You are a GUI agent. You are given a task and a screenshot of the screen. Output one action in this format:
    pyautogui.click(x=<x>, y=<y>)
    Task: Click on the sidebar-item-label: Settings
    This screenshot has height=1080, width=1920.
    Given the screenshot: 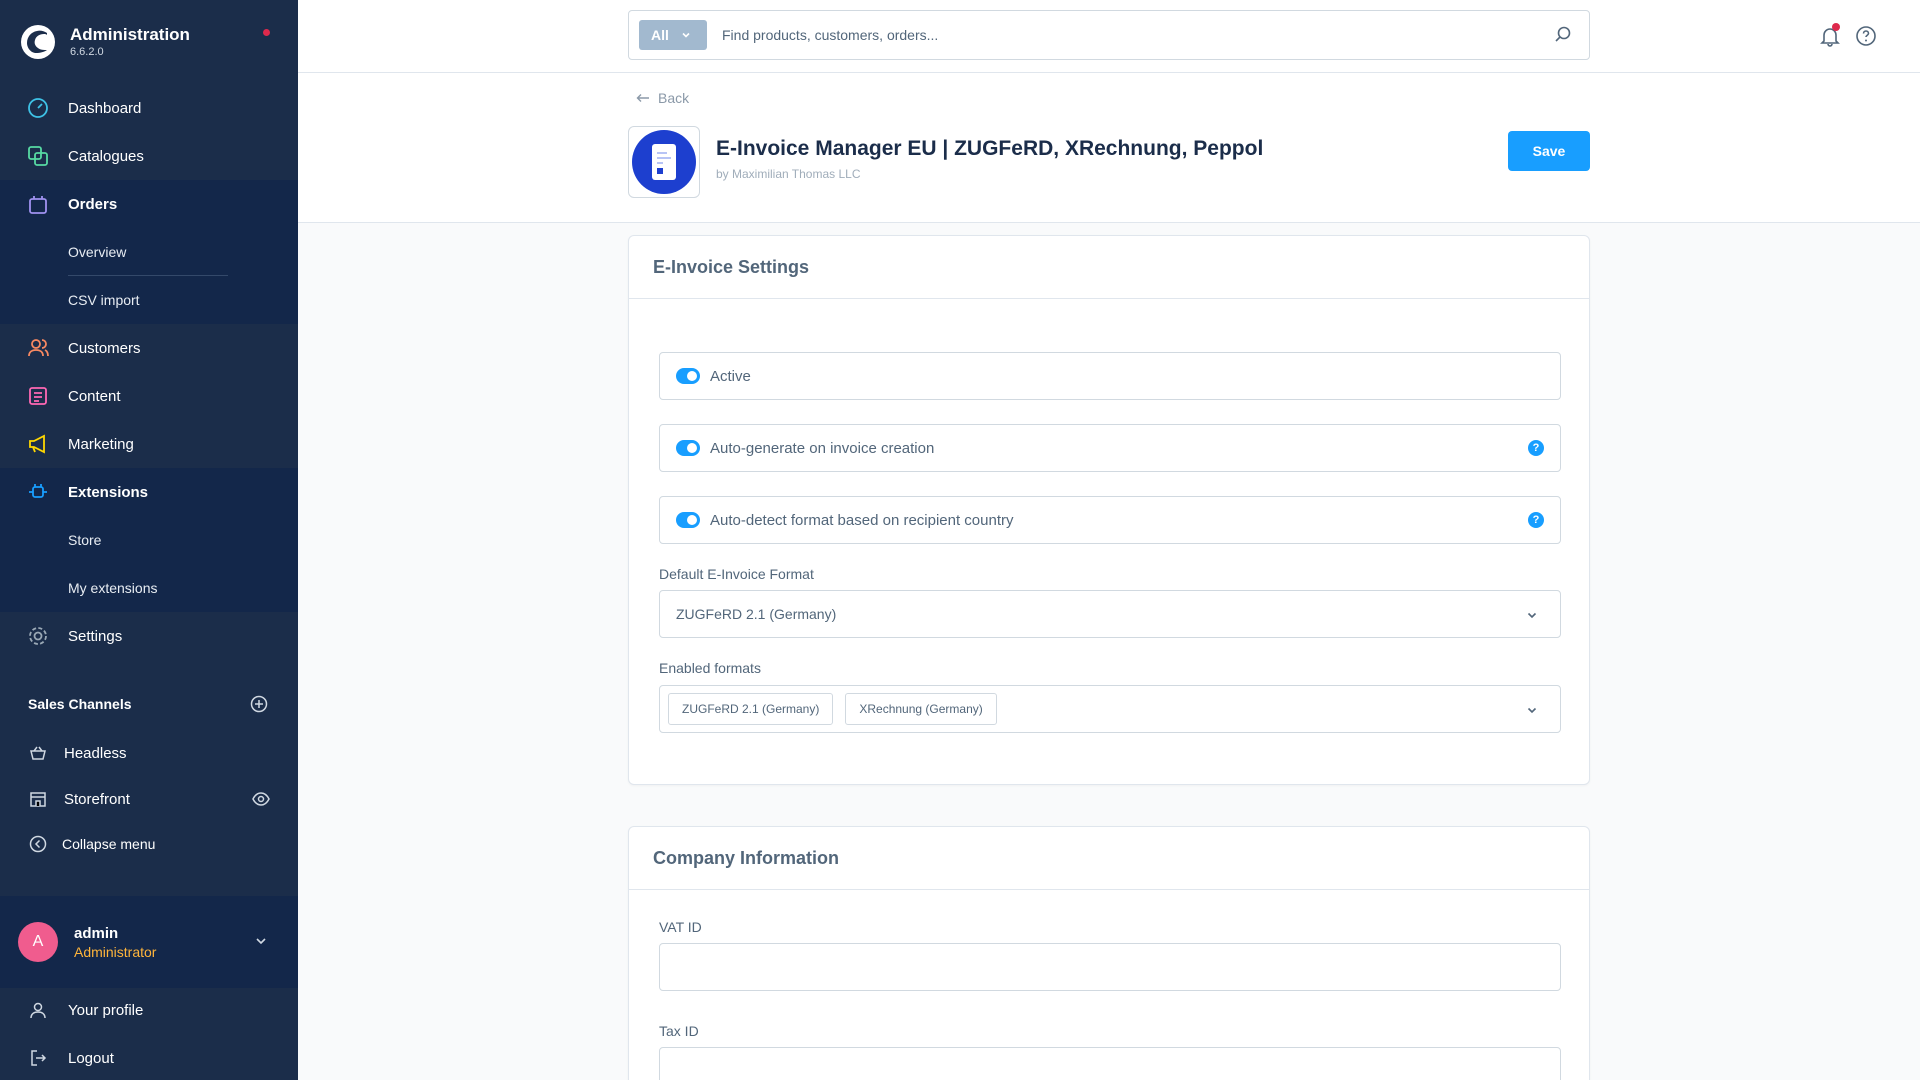 What is the action you would take?
    pyautogui.click(x=95, y=636)
    